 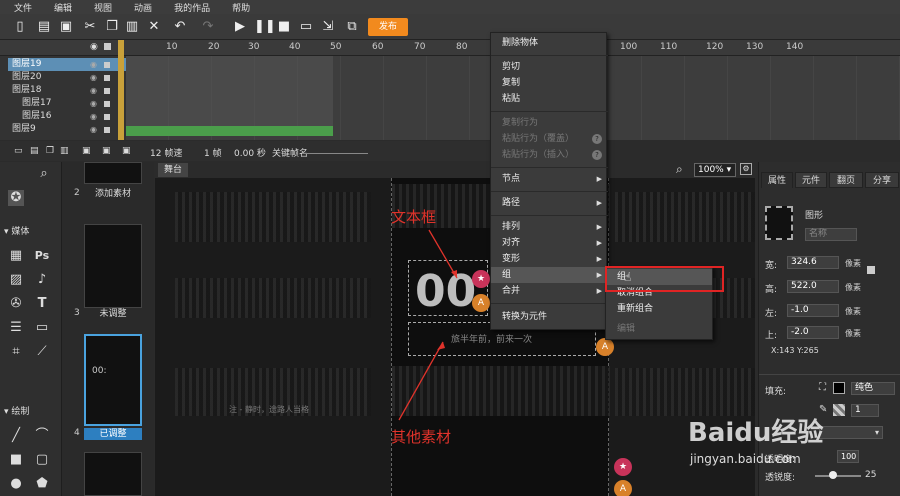 What do you see at coordinates (813, 262) in the screenshot?
I see `width-input: 324.6` at bounding box center [813, 262].